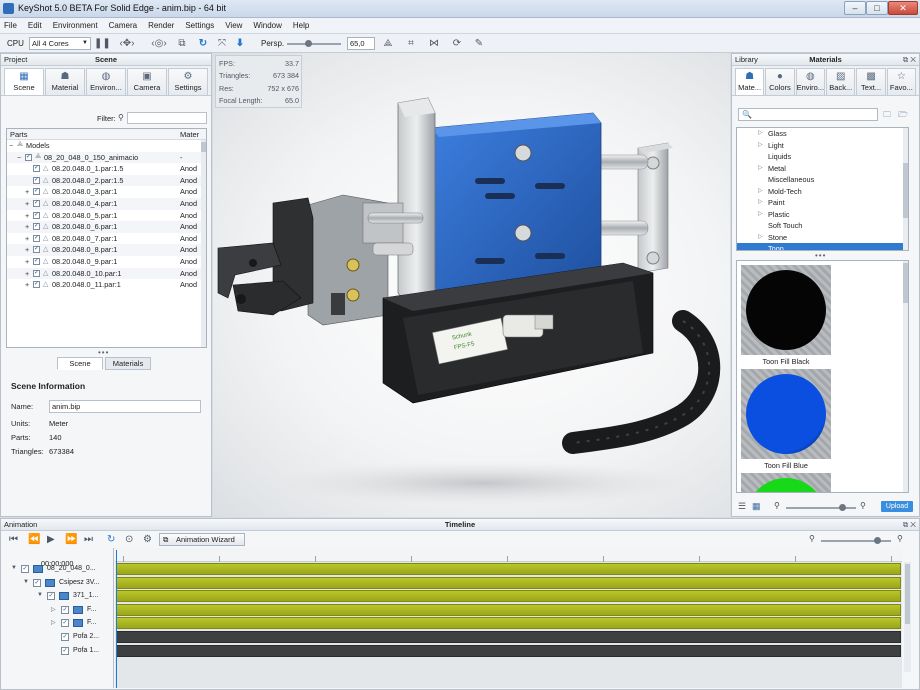 This screenshot has height=690, width=920. What do you see at coordinates (65, 81) in the screenshot?
I see `tab-material: ☗ Material` at bounding box center [65, 81].